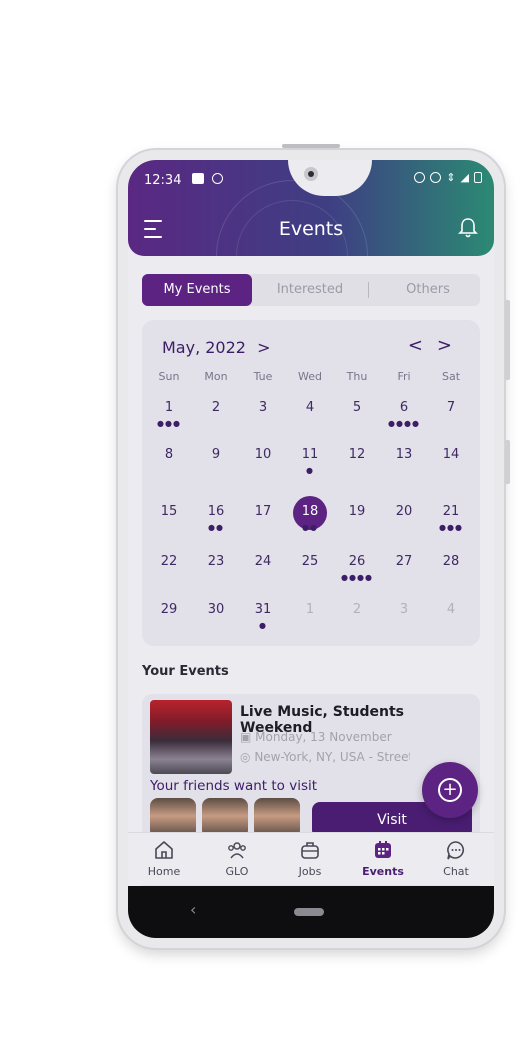 The height and width of the screenshot is (1046, 522). I want to click on month-chevron-icon: >, so click(264, 347).